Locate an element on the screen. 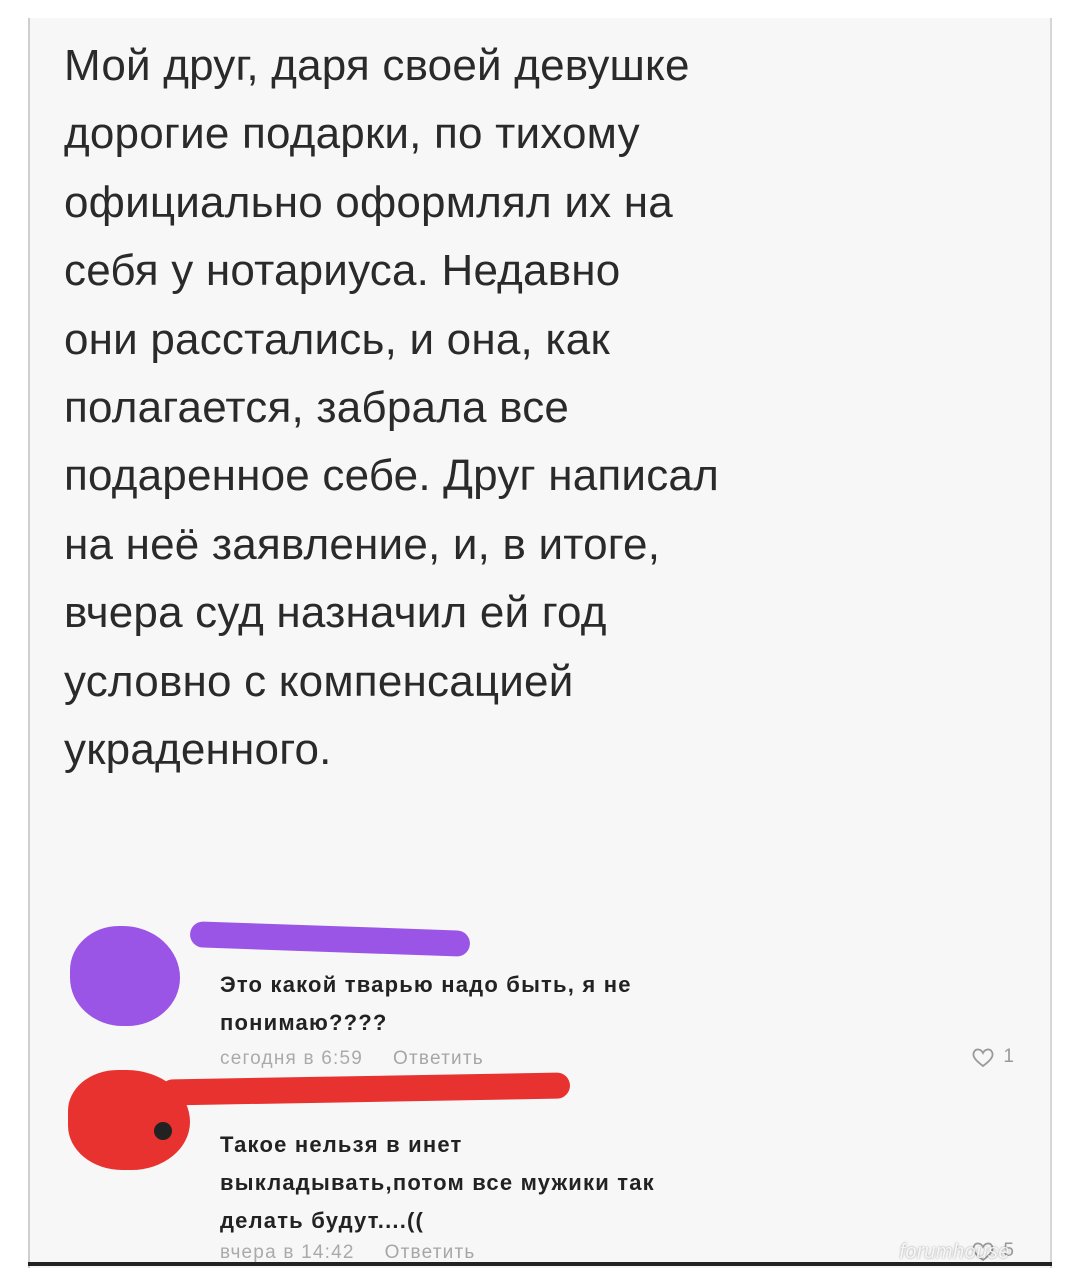  post-line: они расстались, и она, как is located at coordinates (337, 339).